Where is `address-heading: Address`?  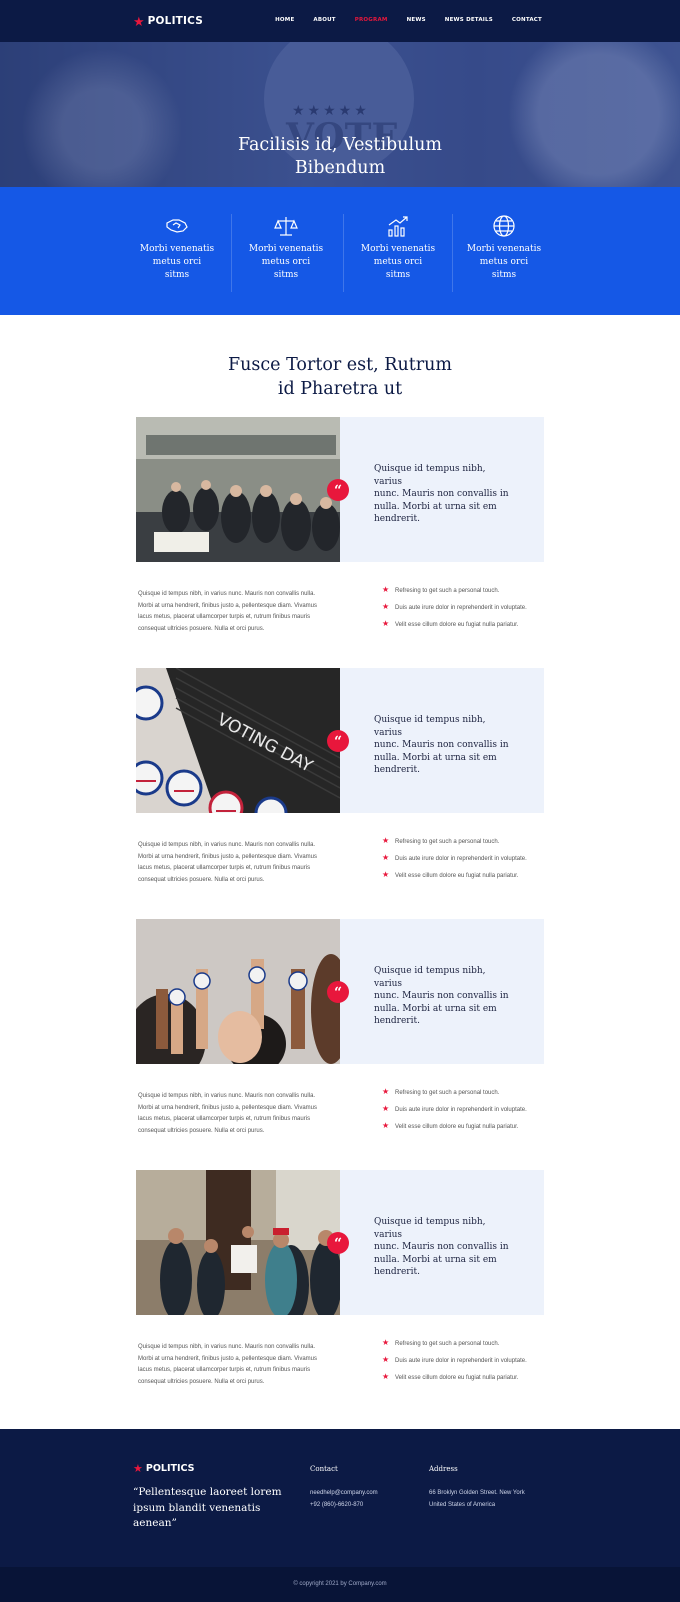
address-heading: Address is located at coordinates (443, 1469).